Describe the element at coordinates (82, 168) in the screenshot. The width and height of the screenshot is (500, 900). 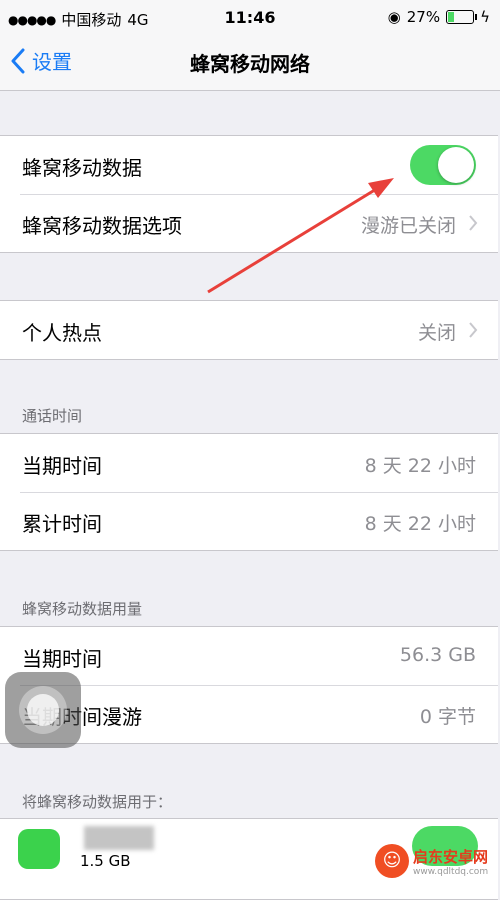
I see `cellular-data-label: 蜂窝移动数据` at that location.